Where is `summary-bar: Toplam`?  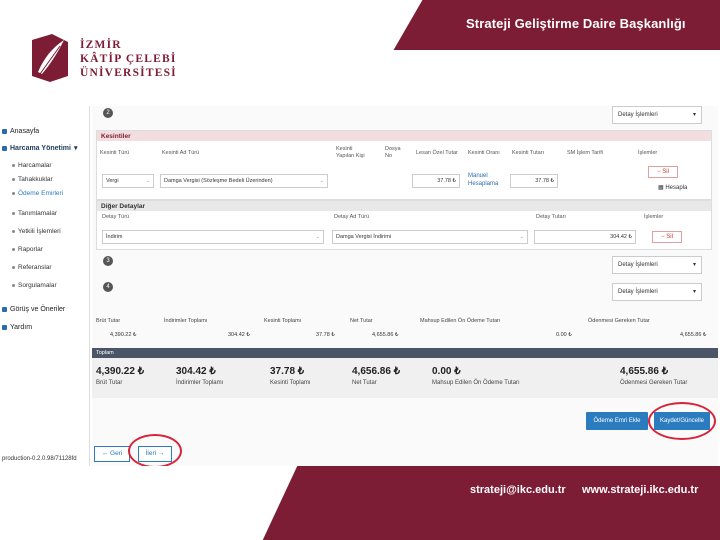
summary-bar: Toplam is located at coordinates (405, 353).